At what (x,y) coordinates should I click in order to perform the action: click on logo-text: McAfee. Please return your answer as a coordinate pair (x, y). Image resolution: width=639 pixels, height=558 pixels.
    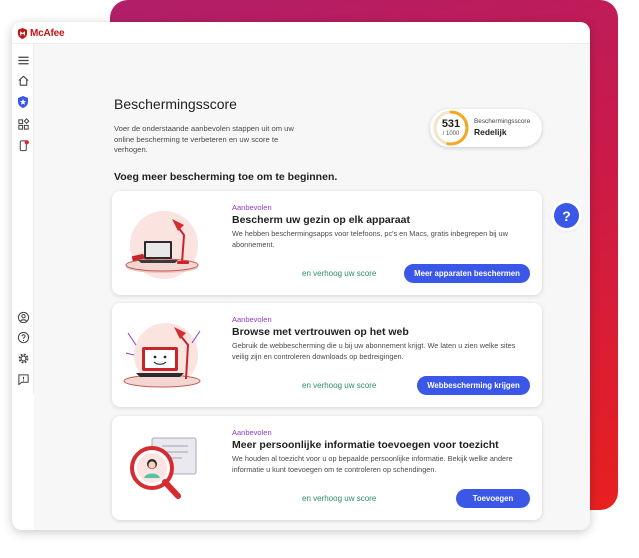
    Looking at the image, I should click on (47, 33).